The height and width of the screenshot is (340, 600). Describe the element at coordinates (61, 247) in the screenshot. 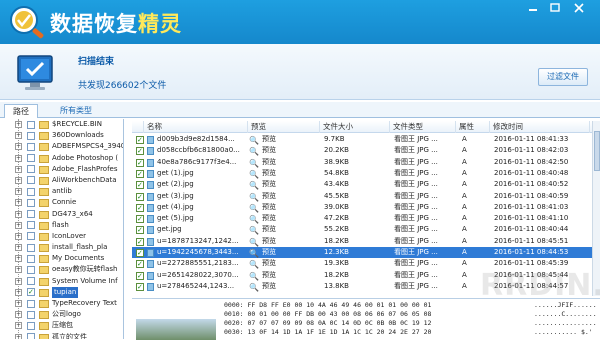

I see `tree-item: + install_flash_pla` at that location.